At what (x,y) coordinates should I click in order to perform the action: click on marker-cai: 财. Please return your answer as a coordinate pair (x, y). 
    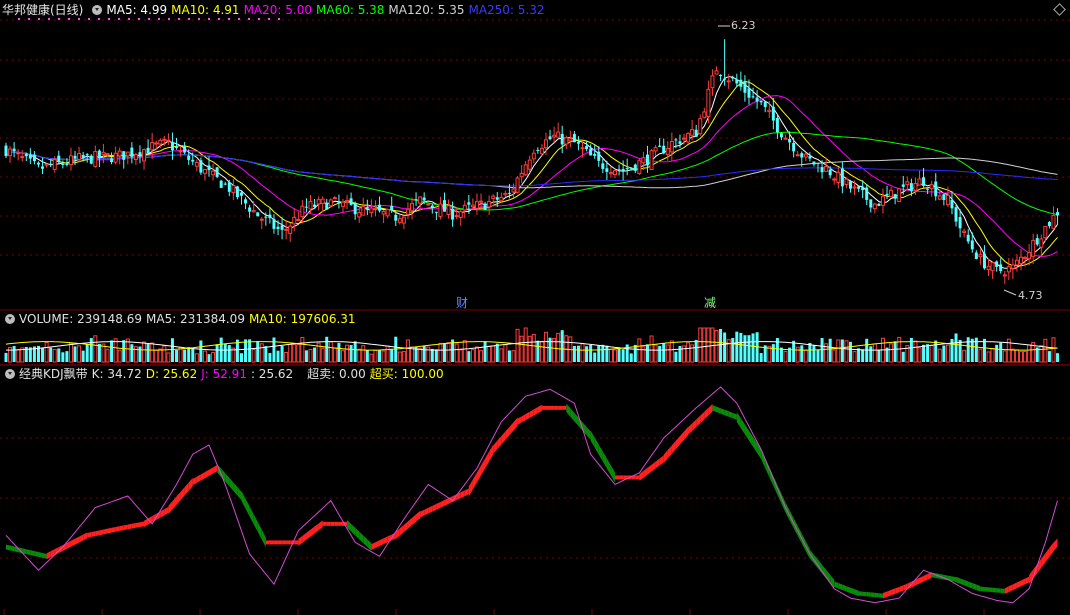
    Looking at the image, I should click on (462, 303).